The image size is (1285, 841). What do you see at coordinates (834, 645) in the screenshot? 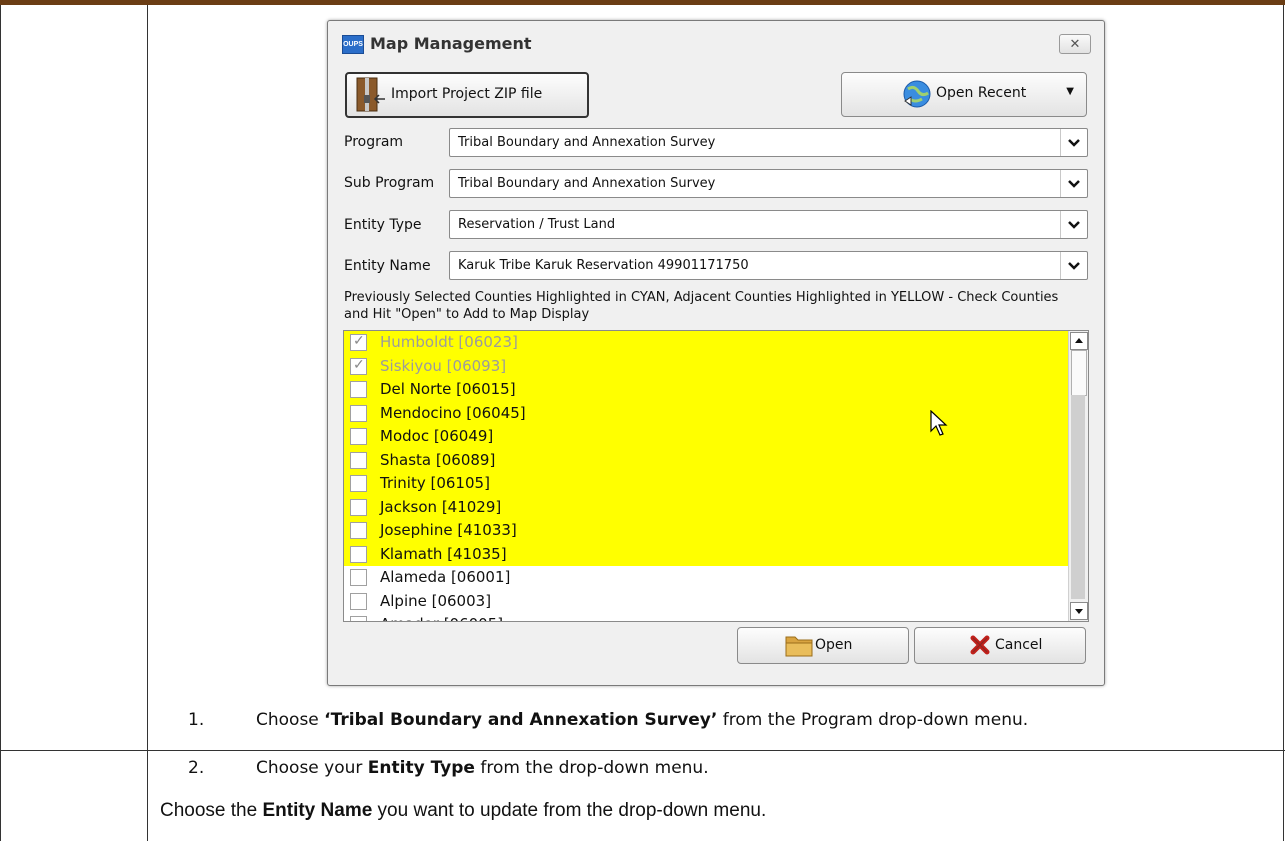
I see `open-label: Open` at bounding box center [834, 645].